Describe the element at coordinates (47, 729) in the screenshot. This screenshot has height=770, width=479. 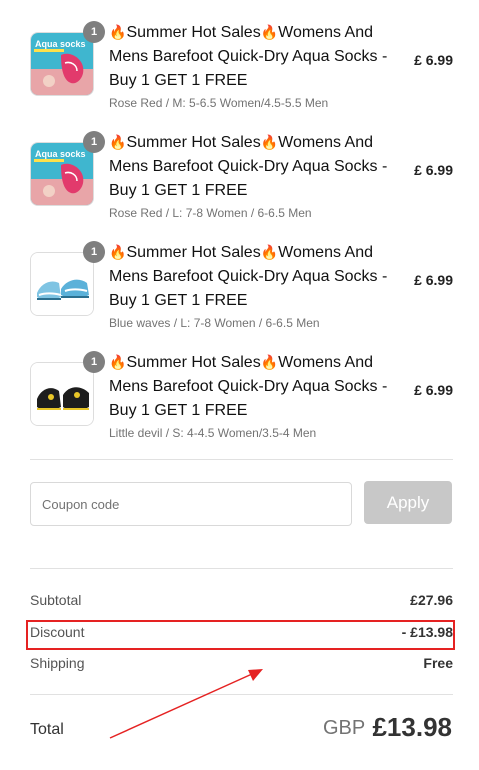
I see `total-label: Total` at that location.